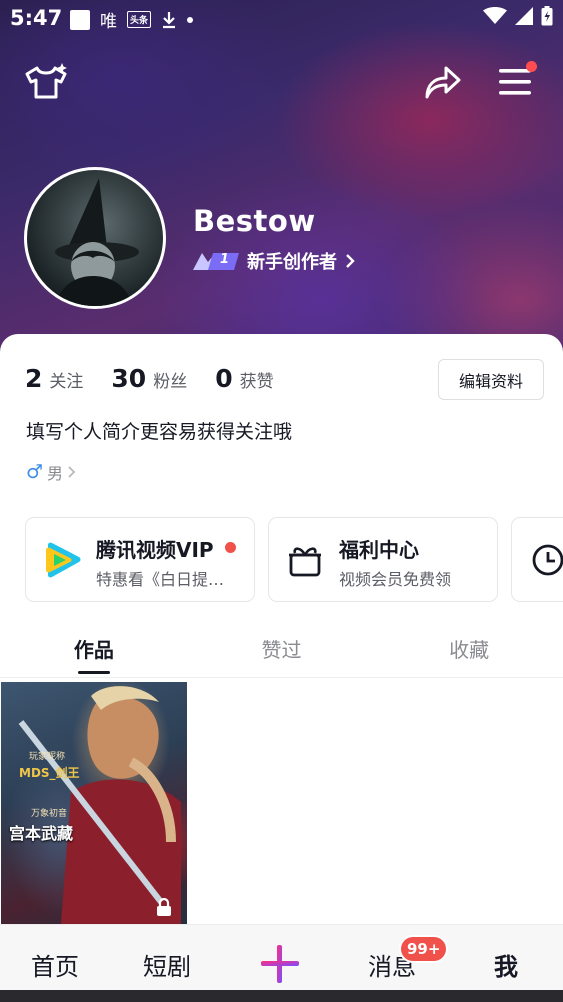  Describe the element at coordinates (159, 430) in the screenshot. I see `bio-placeholder: 填写个人简介更容易获得关注哦` at that location.